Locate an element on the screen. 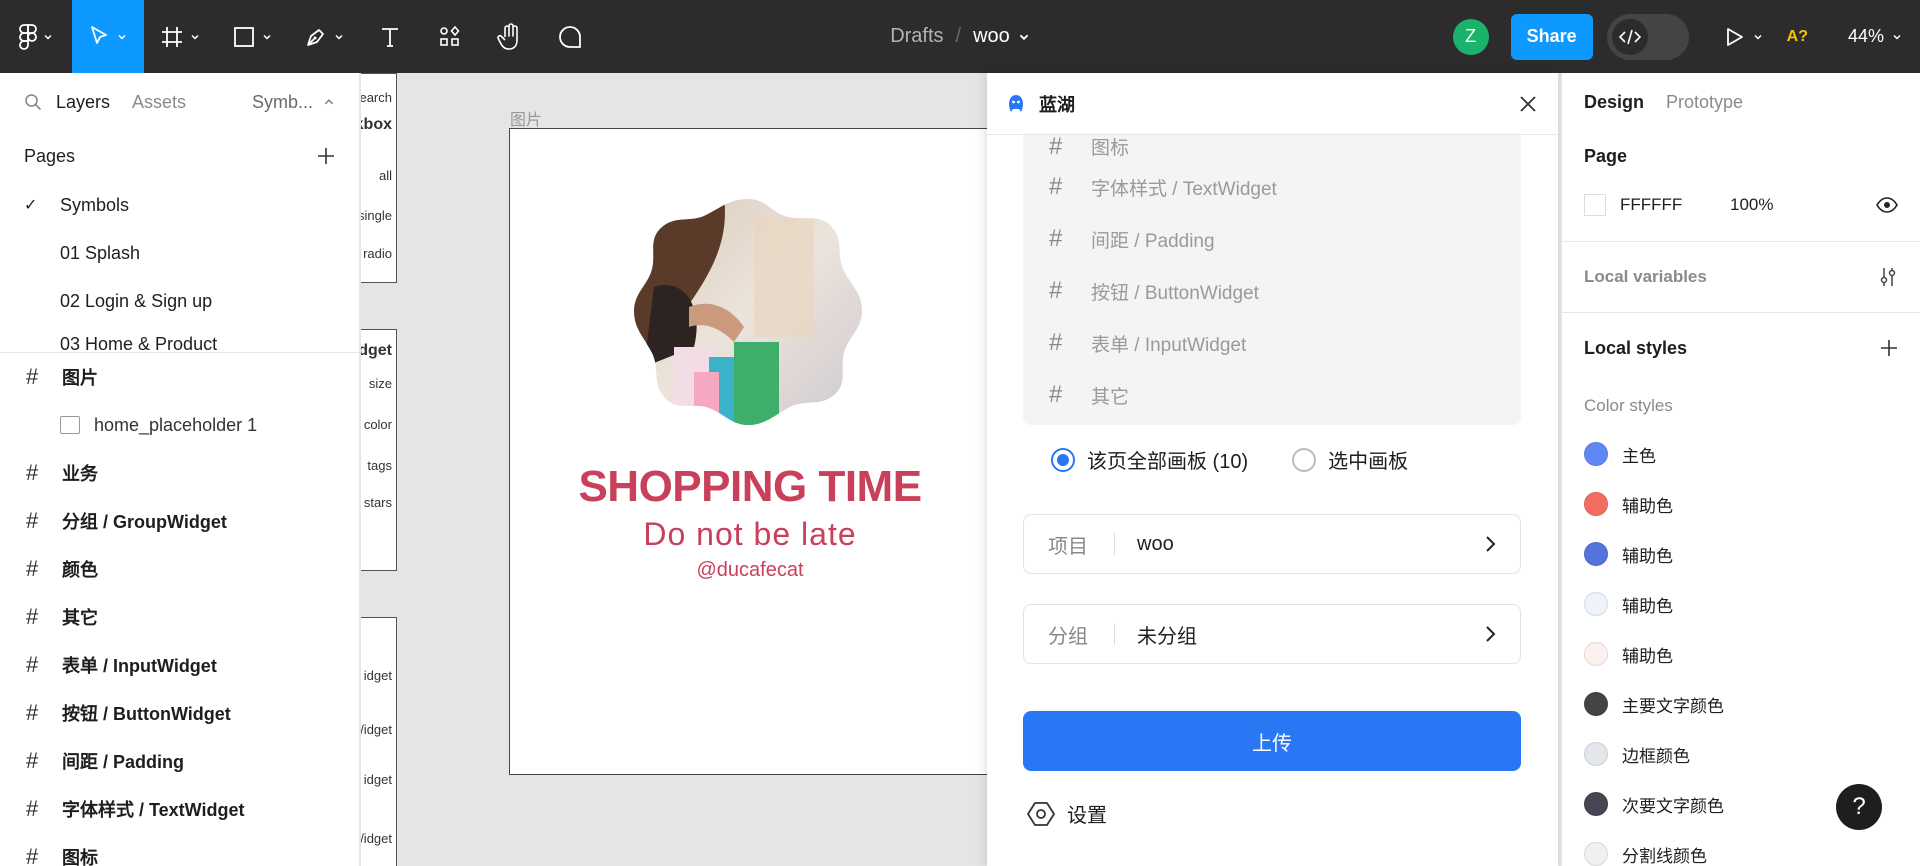  layer-item: home_placeholder 1 is located at coordinates (179, 425).